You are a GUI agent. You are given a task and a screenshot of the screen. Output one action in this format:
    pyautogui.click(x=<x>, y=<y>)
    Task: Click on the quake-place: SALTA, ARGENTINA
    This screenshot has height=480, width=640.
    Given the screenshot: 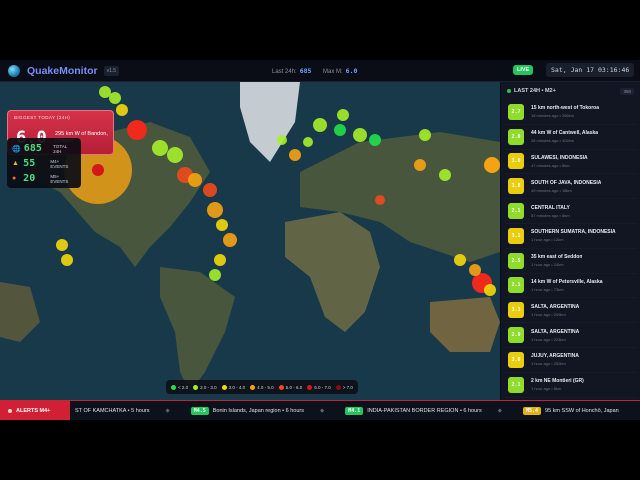 What is the action you would take?
    pyautogui.click(x=555, y=331)
    